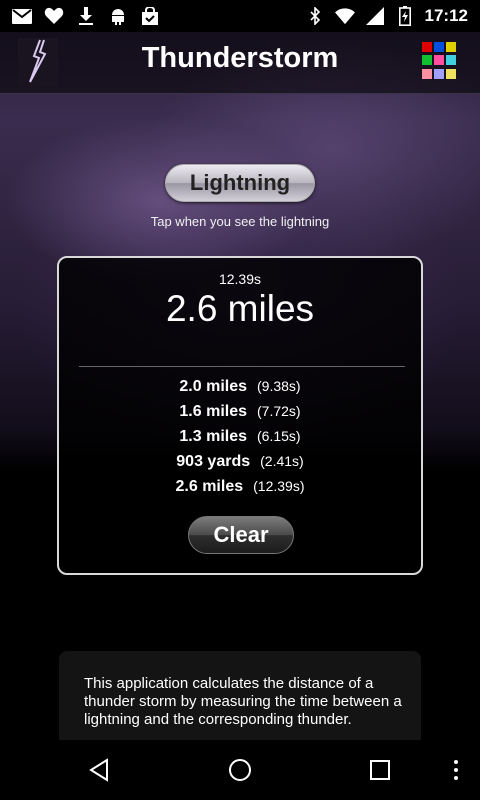 Image resolution: width=480 pixels, height=800 pixels. I want to click on signal-icon, so click(375, 16).